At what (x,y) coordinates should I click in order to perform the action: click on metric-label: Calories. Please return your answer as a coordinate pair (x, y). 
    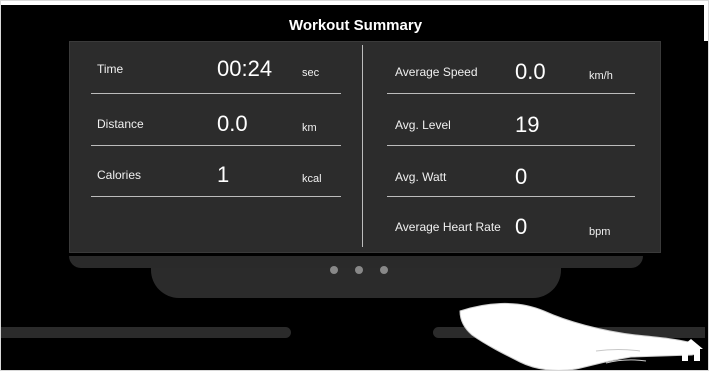
    Looking at the image, I should click on (119, 175).